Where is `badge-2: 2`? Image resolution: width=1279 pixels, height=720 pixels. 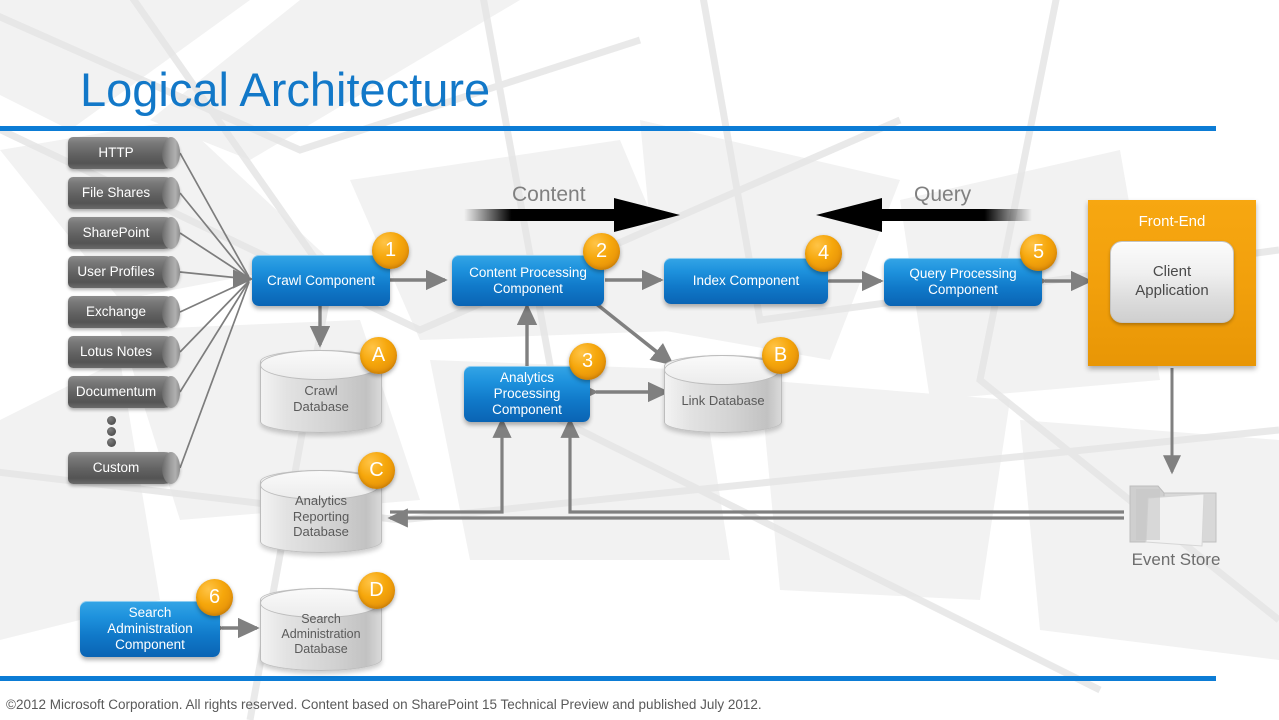 badge-2: 2 is located at coordinates (601, 251).